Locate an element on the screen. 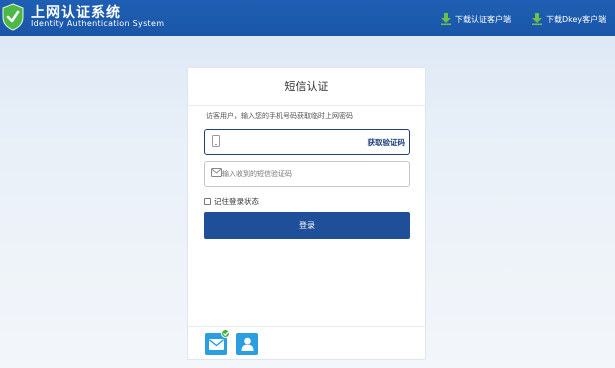  phone-input is located at coordinates (290, 142).